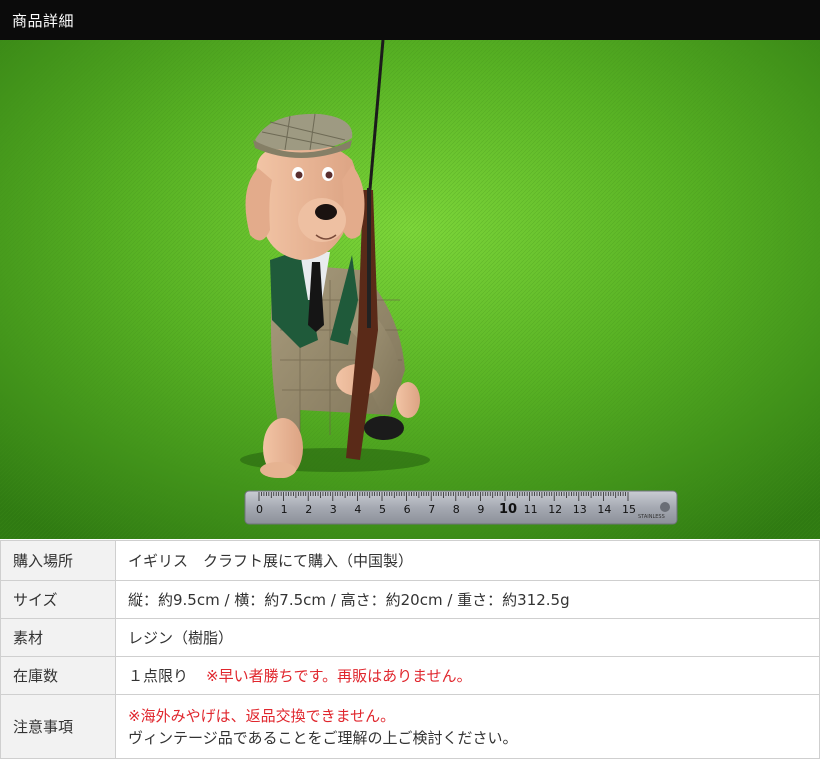 The width and height of the screenshot is (820, 760). What do you see at coordinates (461, 507) in the screenshot?
I see `ruler: 0 1 2 3 4 5 6 7 8 9 10 11 12 13 14 15 STAINLESS` at bounding box center [461, 507].